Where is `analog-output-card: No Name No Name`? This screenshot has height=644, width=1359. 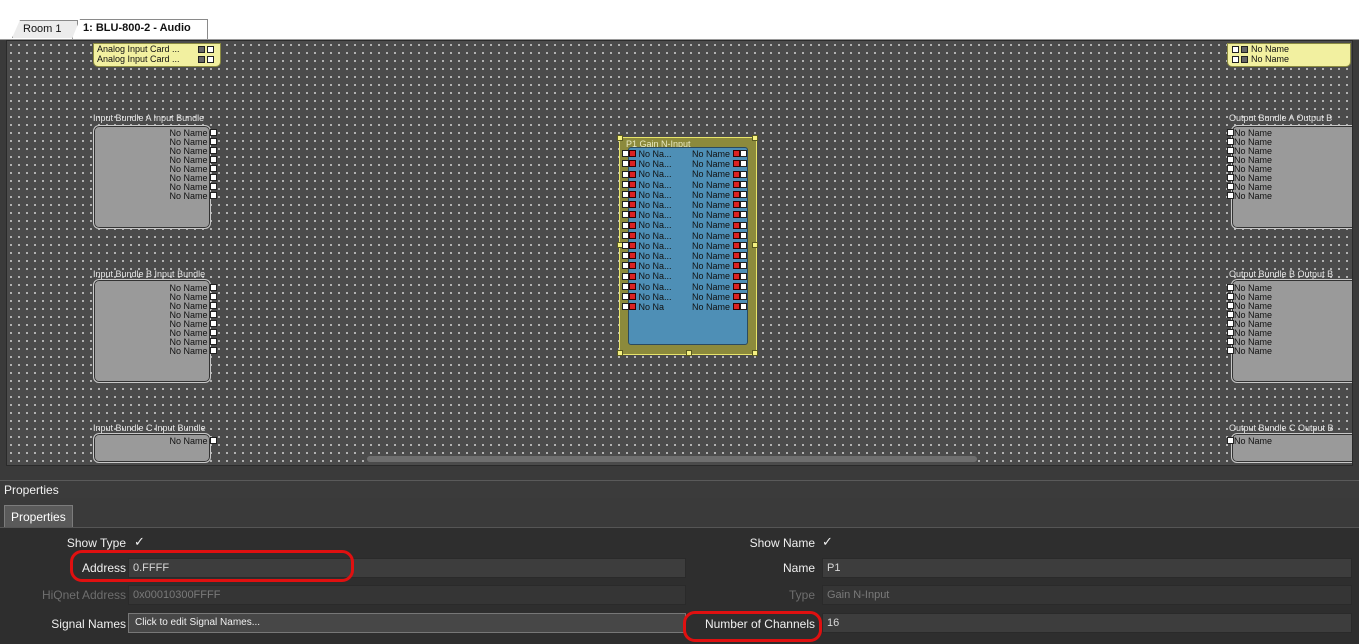 analog-output-card: No Name No Name is located at coordinates (1289, 55).